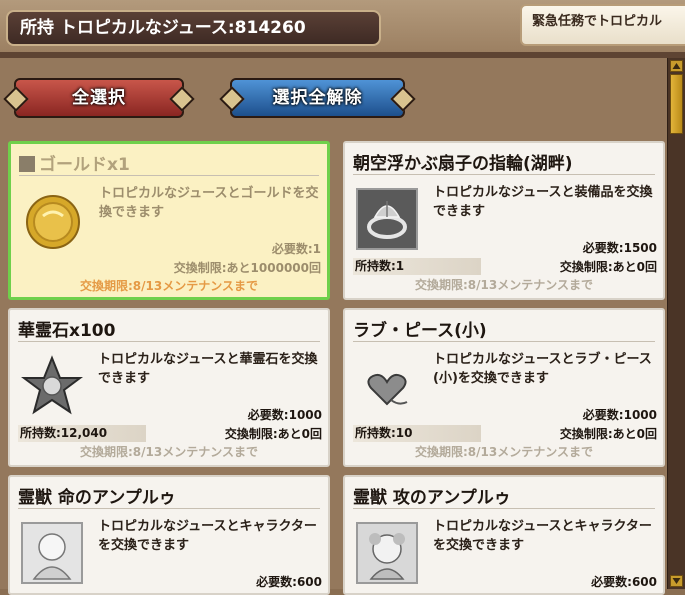 The image size is (685, 595). Describe the element at coordinates (209, 203) in the screenshot. I see `card-description: トロピカルなジュースとゴールドを交換できます` at that location.